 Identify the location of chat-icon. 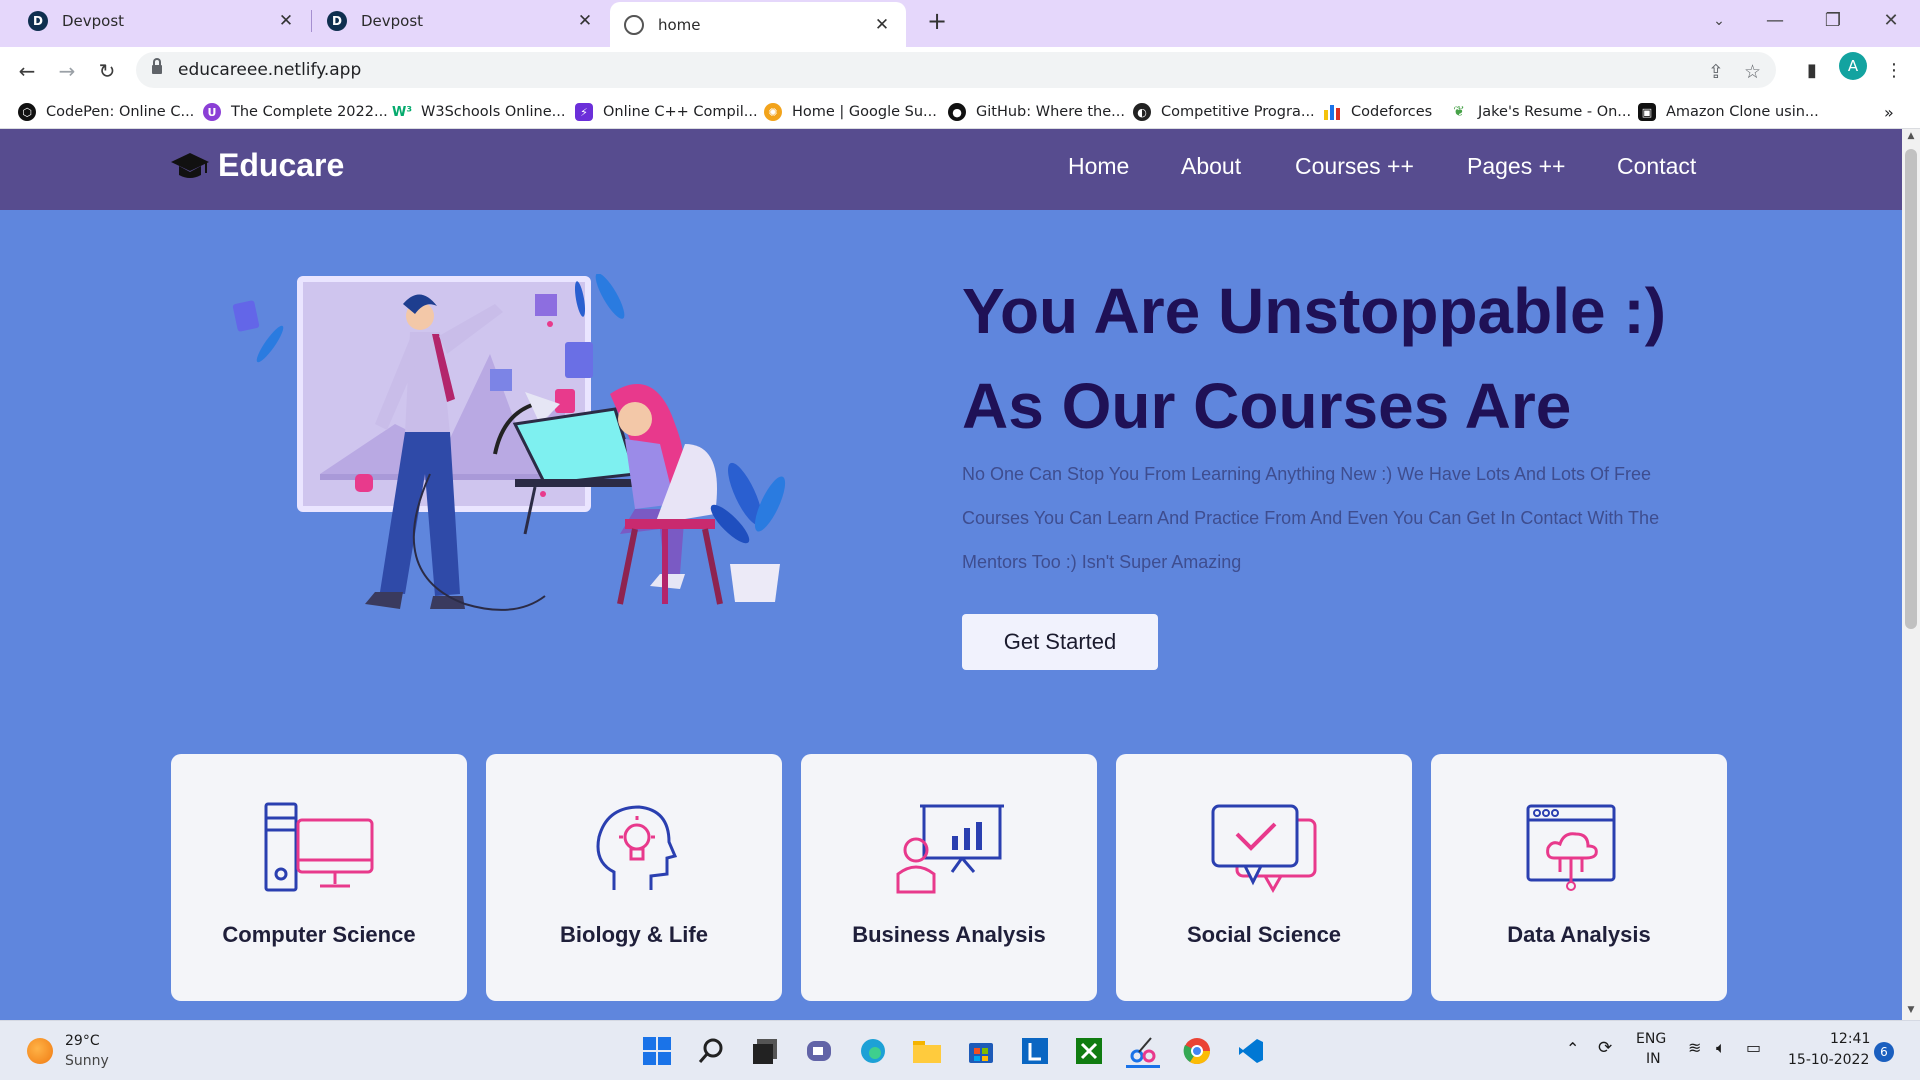
(819, 1051).